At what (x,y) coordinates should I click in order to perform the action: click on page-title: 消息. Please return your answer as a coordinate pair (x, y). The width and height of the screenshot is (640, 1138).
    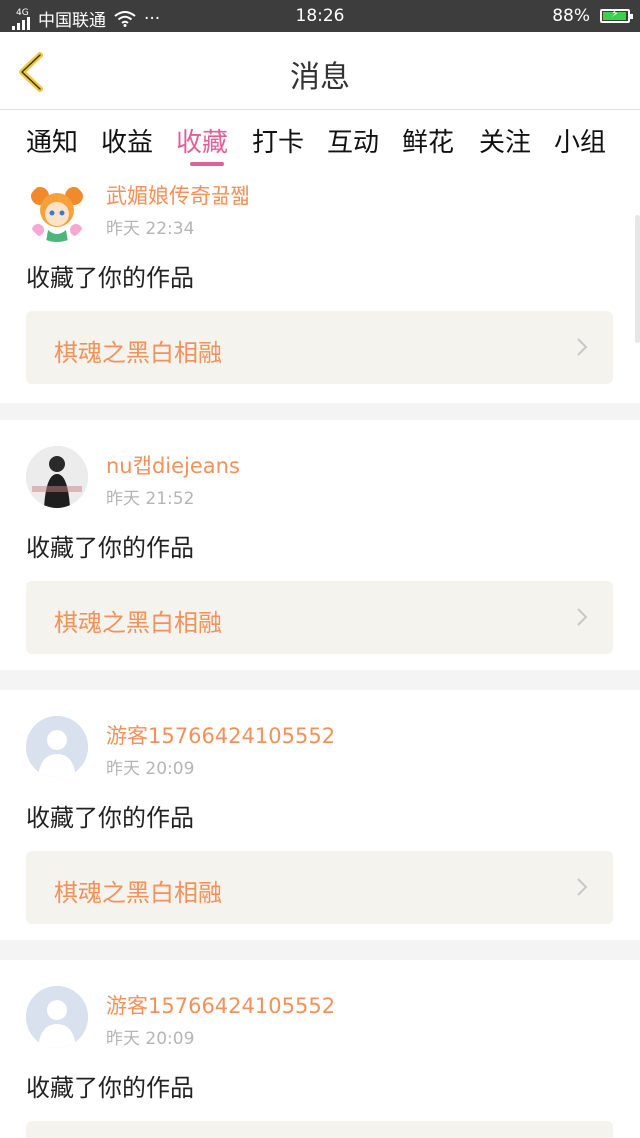
    Looking at the image, I should click on (320, 77).